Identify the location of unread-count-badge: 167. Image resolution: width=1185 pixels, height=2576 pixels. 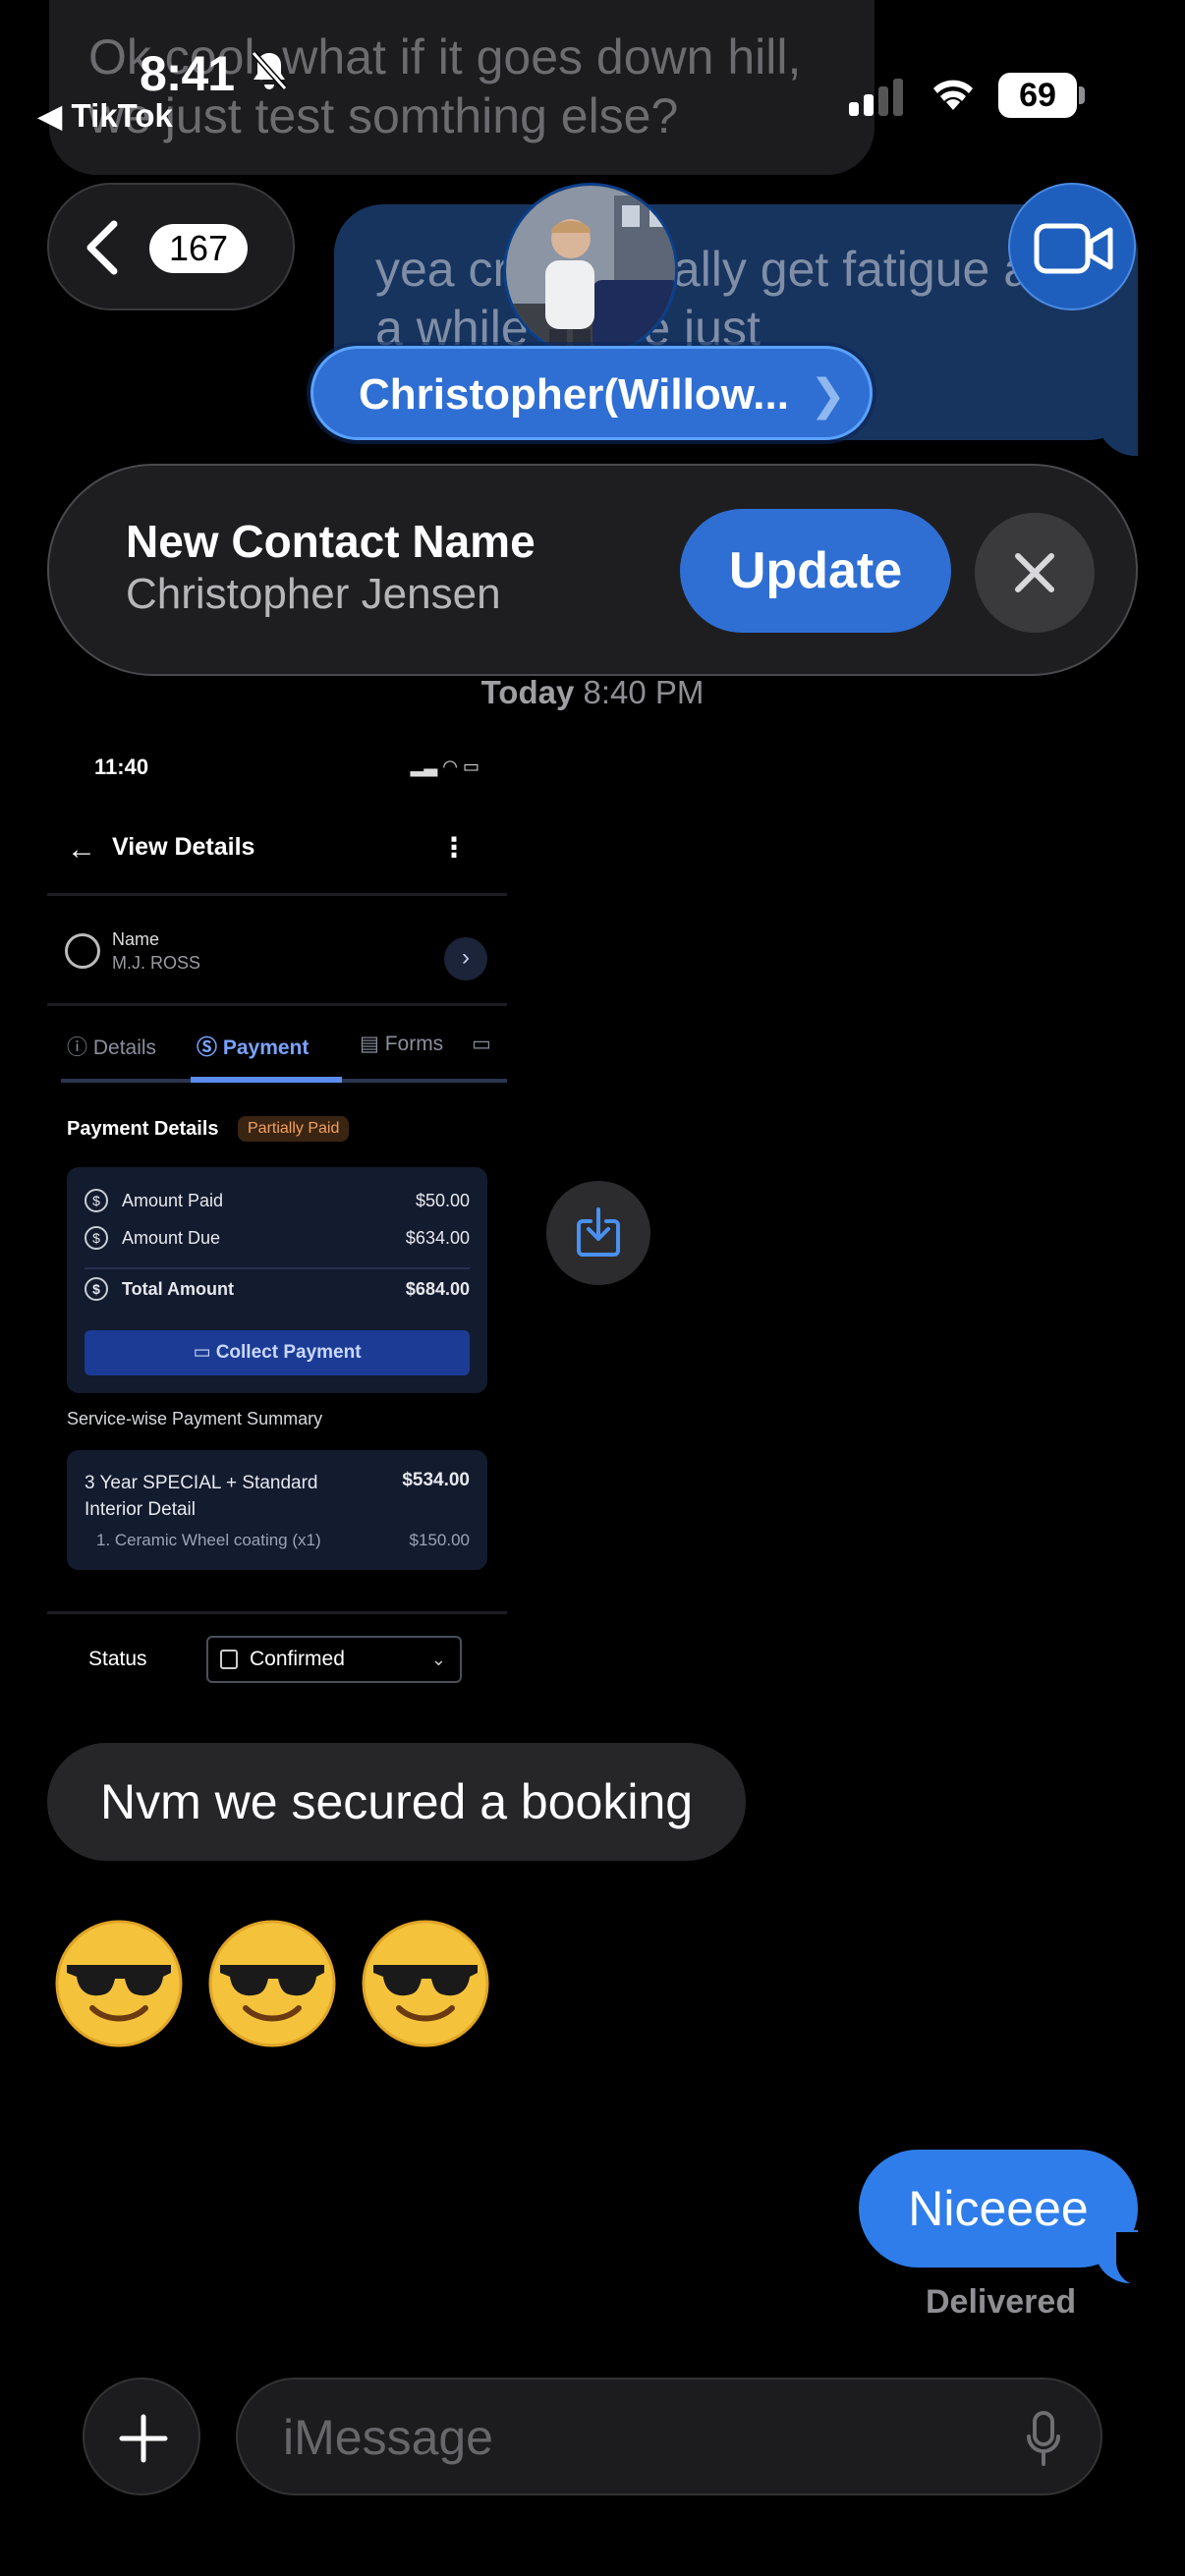
(199, 248).